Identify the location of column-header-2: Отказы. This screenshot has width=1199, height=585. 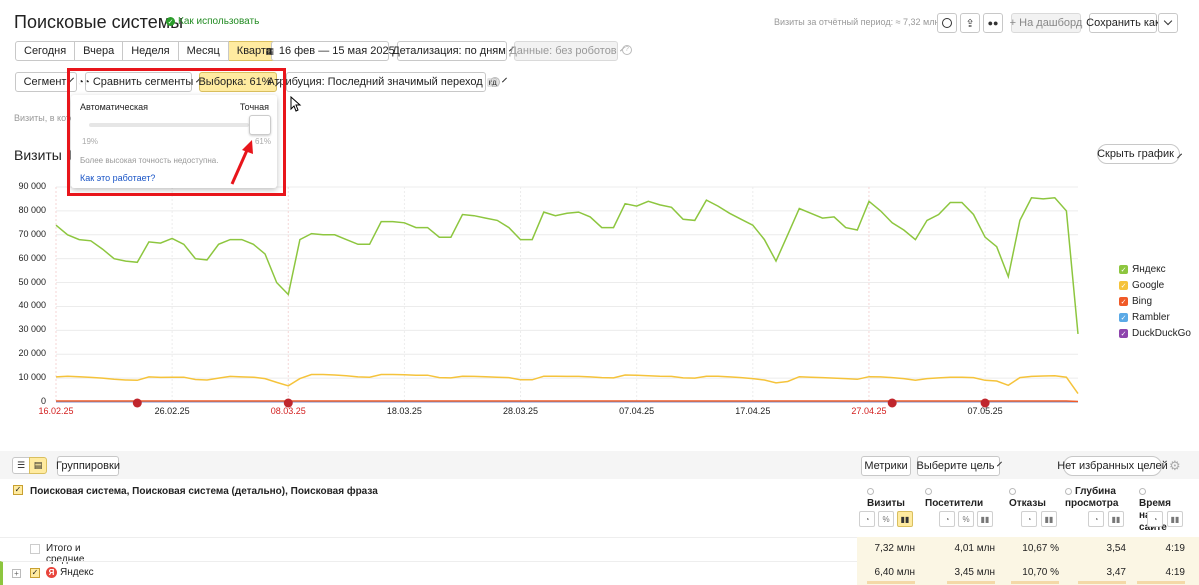
(1027, 498).